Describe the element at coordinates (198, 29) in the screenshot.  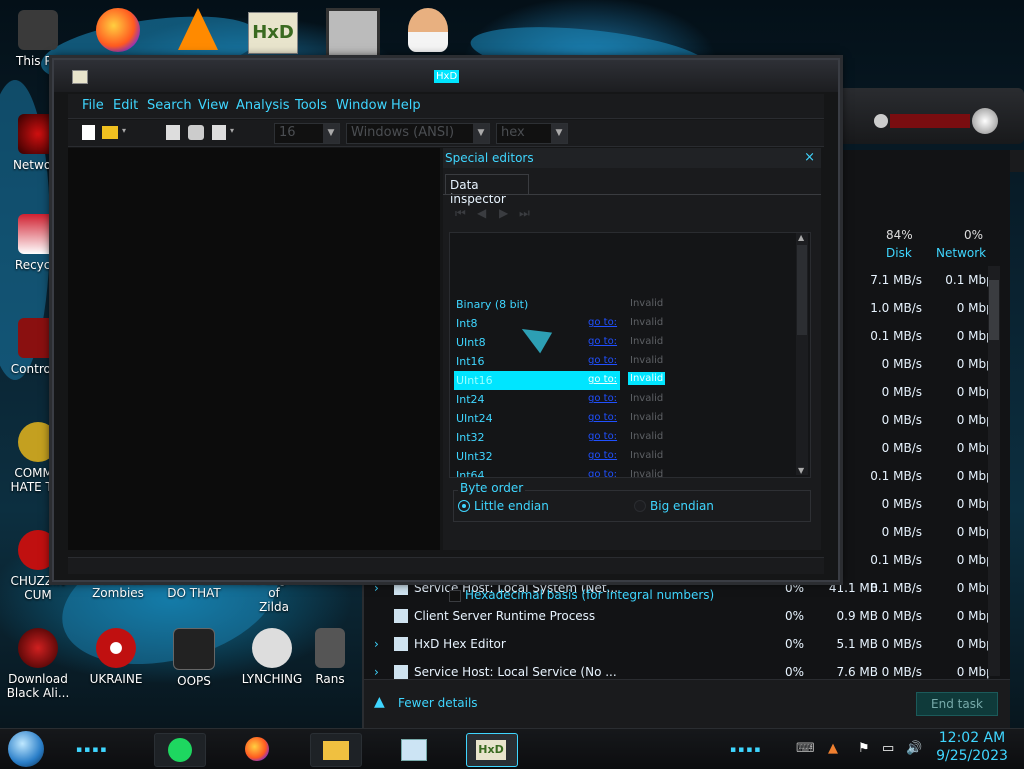
I see `vlc-icon` at that location.